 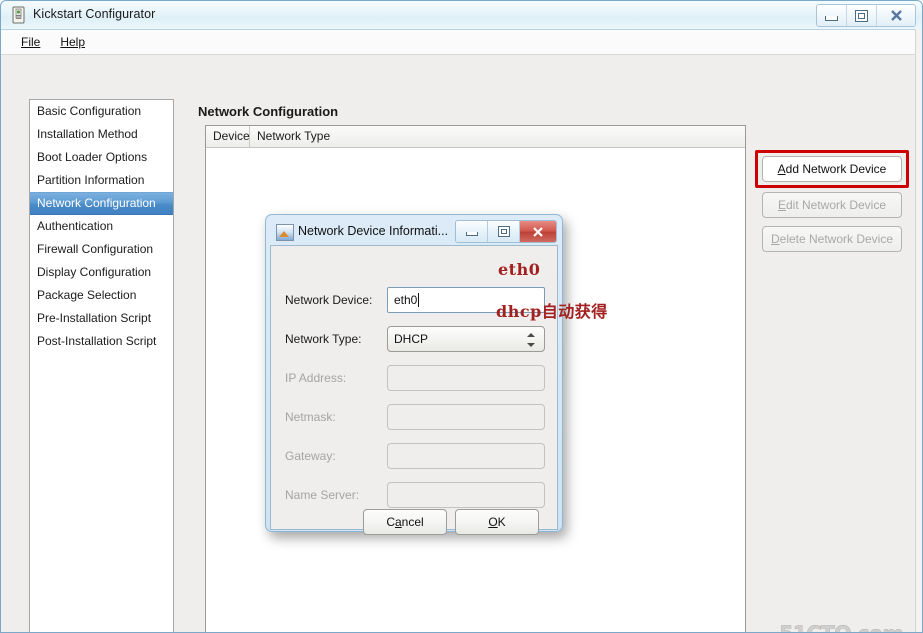 What do you see at coordinates (92, 157) in the screenshot?
I see `sidebar-item-label: Boot Loader Options` at bounding box center [92, 157].